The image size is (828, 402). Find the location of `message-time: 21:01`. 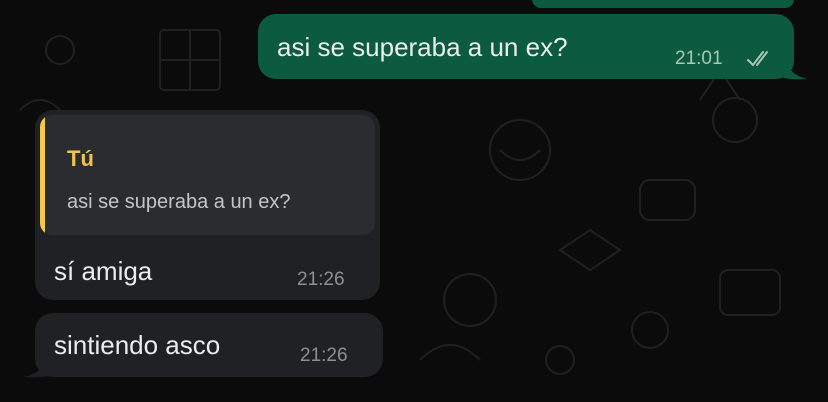

message-time: 21:01 is located at coordinates (699, 58).